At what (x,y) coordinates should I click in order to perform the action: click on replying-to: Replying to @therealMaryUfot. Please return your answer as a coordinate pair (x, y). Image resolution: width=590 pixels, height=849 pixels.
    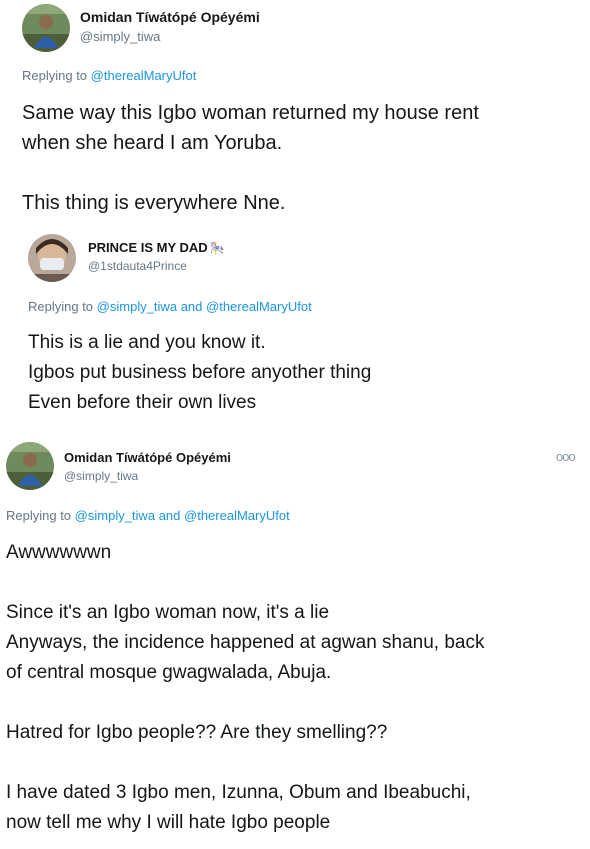
    Looking at the image, I should click on (109, 75).